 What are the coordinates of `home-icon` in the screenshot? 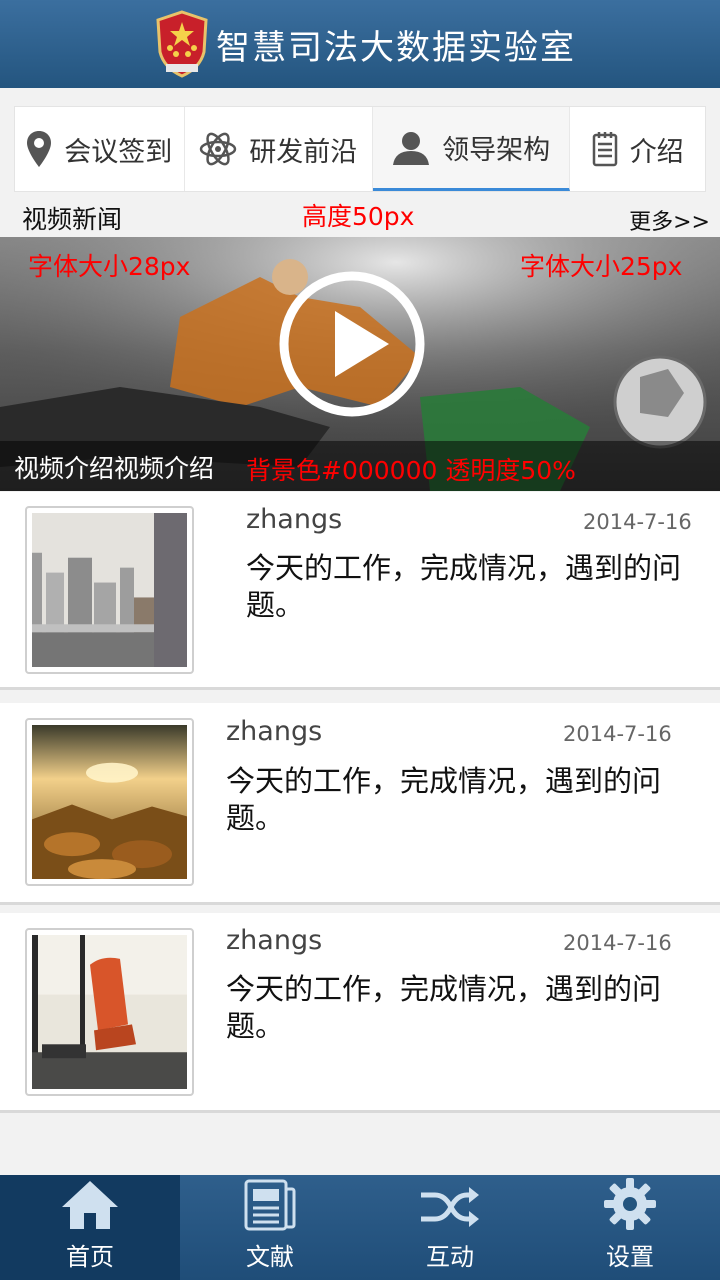 It's located at (90, 1205).